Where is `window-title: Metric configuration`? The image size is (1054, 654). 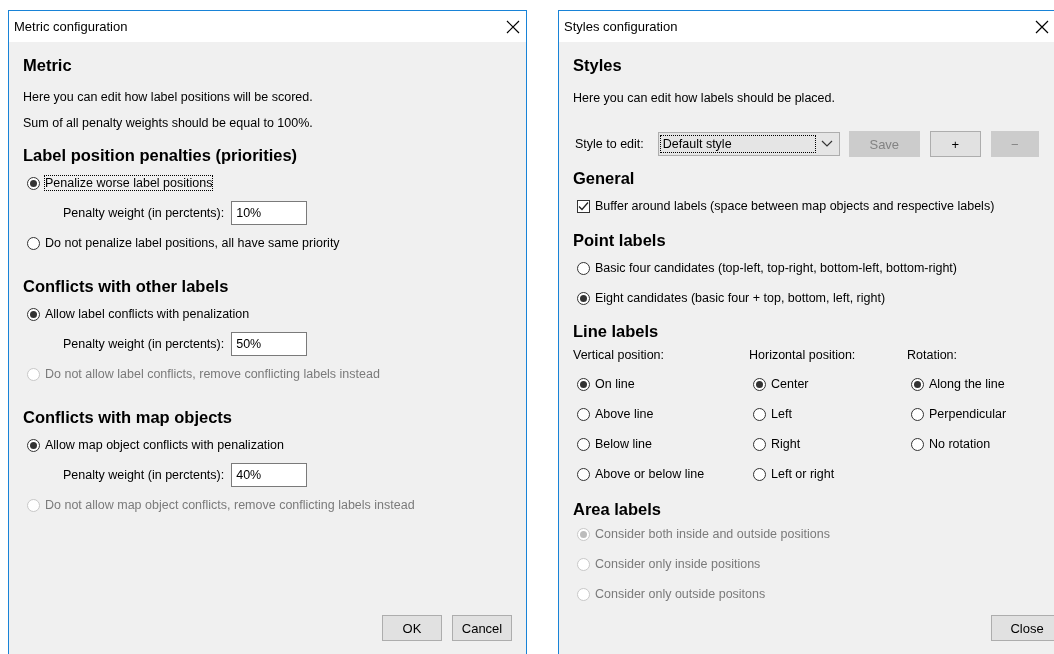
window-title: Metric configuration is located at coordinates (71, 26).